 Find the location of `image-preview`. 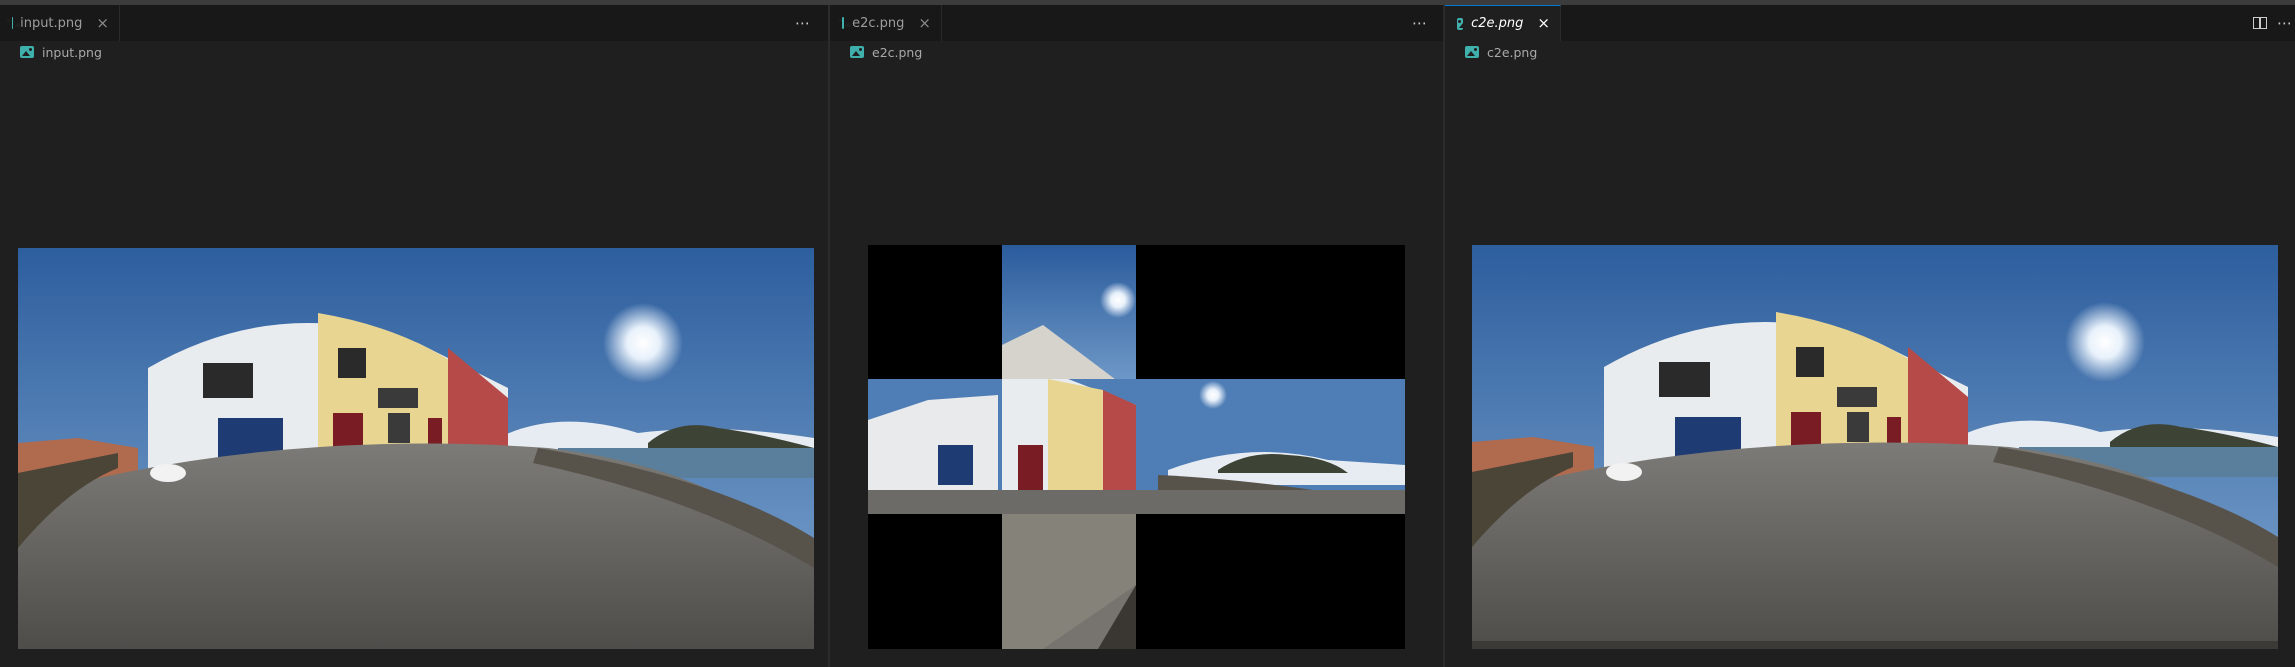

image-preview is located at coordinates (1136, 447).